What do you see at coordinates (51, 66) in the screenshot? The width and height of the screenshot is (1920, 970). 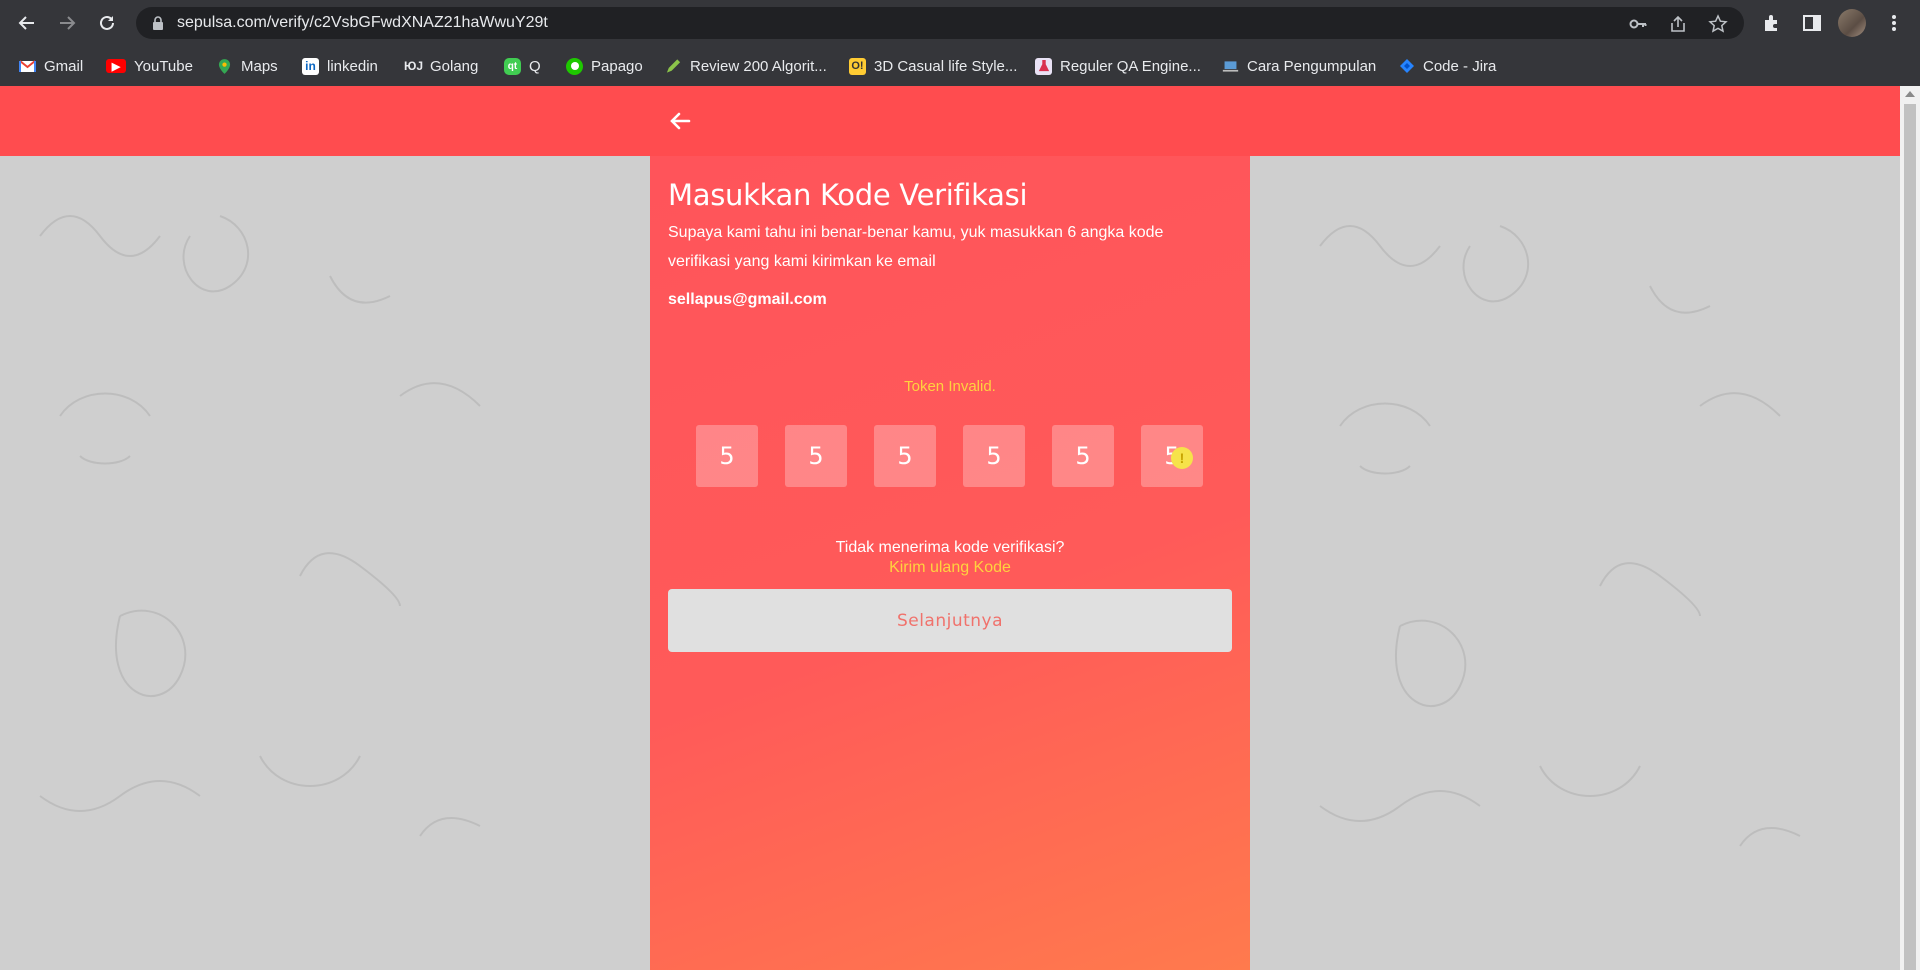 I see `bookmark-gmail: Gmail` at bounding box center [51, 66].